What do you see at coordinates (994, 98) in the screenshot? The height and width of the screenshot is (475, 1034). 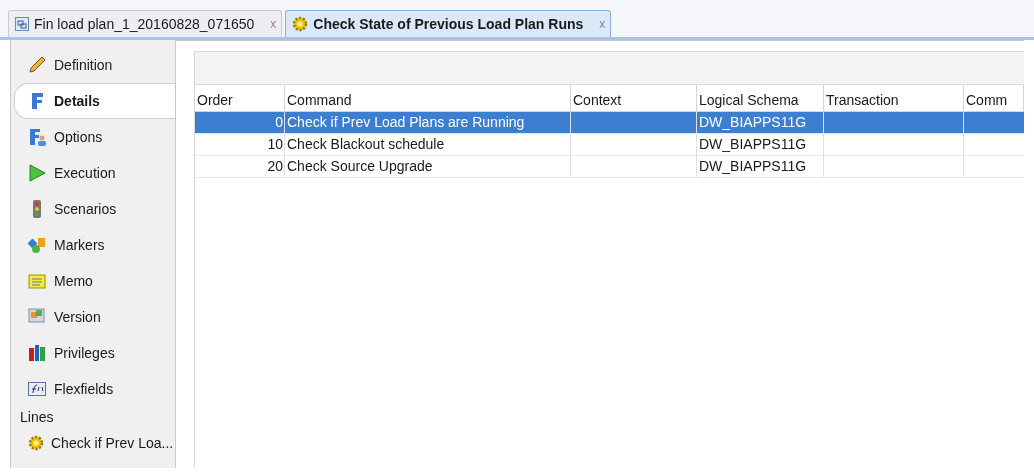 I see `column-header: Comm` at bounding box center [994, 98].